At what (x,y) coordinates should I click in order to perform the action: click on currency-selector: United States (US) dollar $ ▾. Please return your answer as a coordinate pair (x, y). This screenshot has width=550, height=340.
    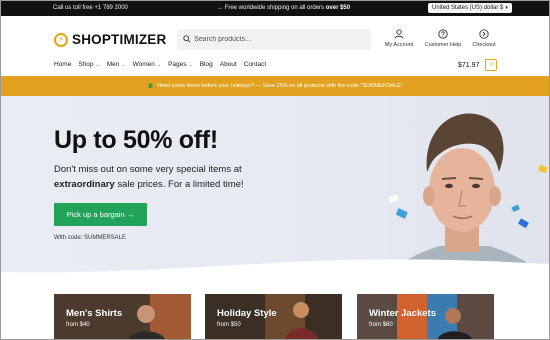
    Looking at the image, I should click on (470, 8).